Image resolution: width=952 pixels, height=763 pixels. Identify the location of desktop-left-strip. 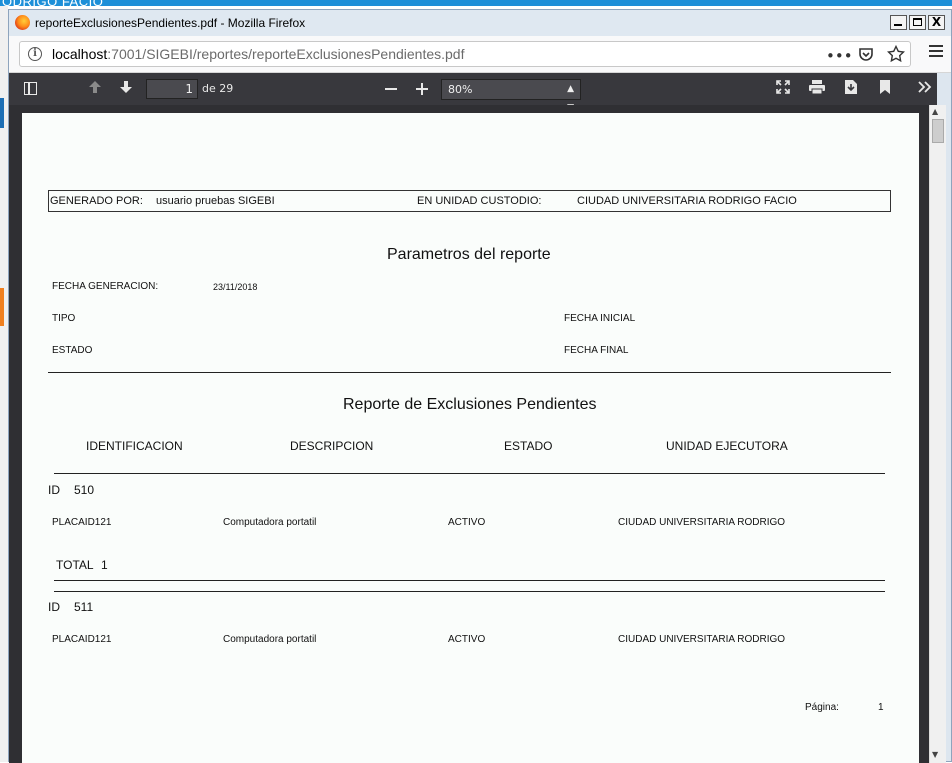
(4, 384).